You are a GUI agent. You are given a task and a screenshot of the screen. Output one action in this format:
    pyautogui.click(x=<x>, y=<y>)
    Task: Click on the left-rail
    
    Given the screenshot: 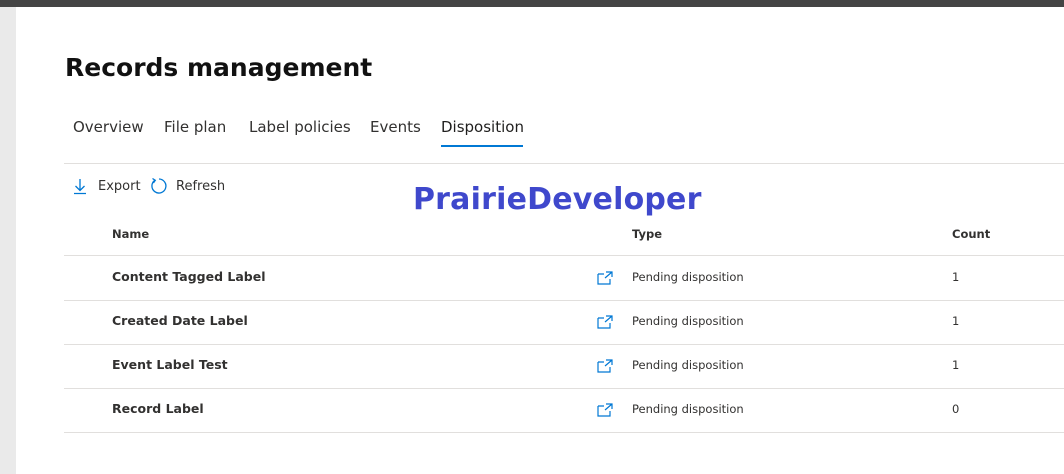 What is the action you would take?
    pyautogui.click(x=8, y=240)
    